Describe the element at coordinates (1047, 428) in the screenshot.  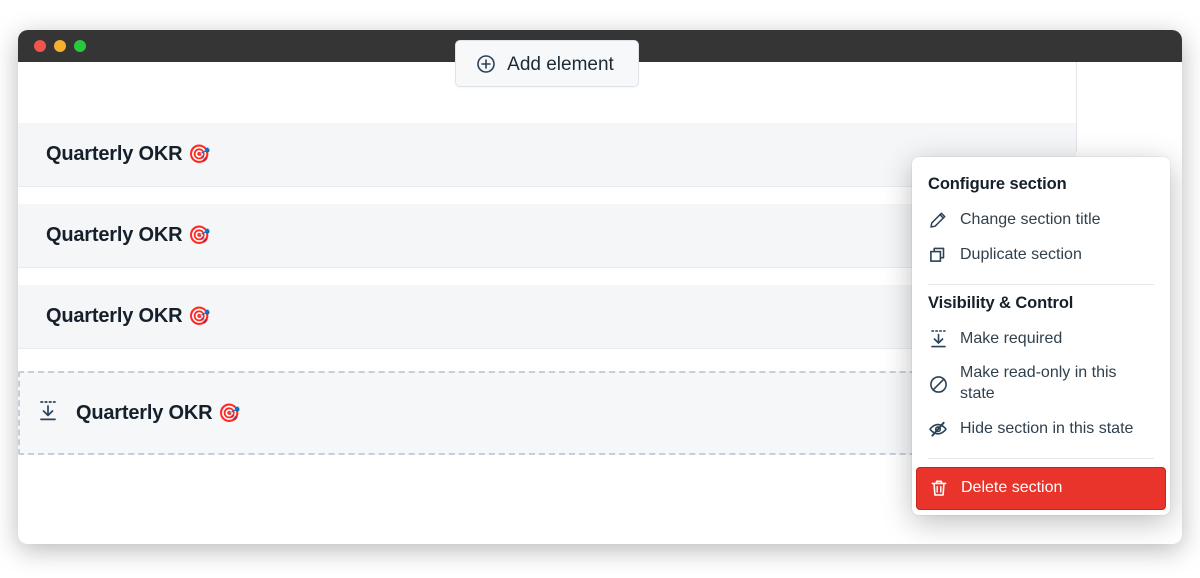
I see `menu-item-label: Hide section in this state` at that location.